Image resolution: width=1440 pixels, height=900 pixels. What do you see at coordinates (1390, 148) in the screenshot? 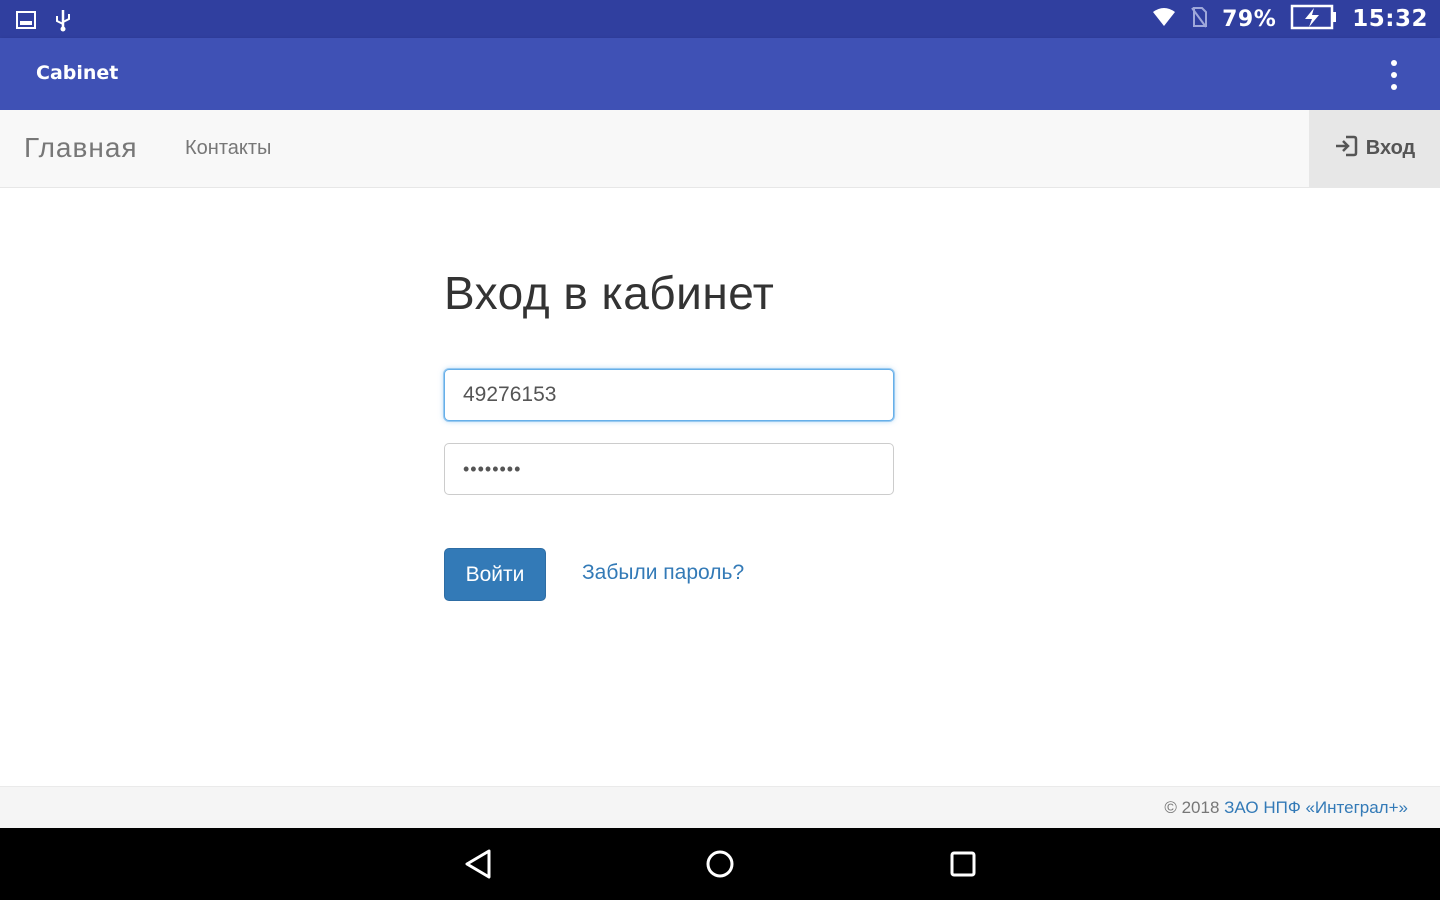
I see `nav-login-label: Вход` at bounding box center [1390, 148].